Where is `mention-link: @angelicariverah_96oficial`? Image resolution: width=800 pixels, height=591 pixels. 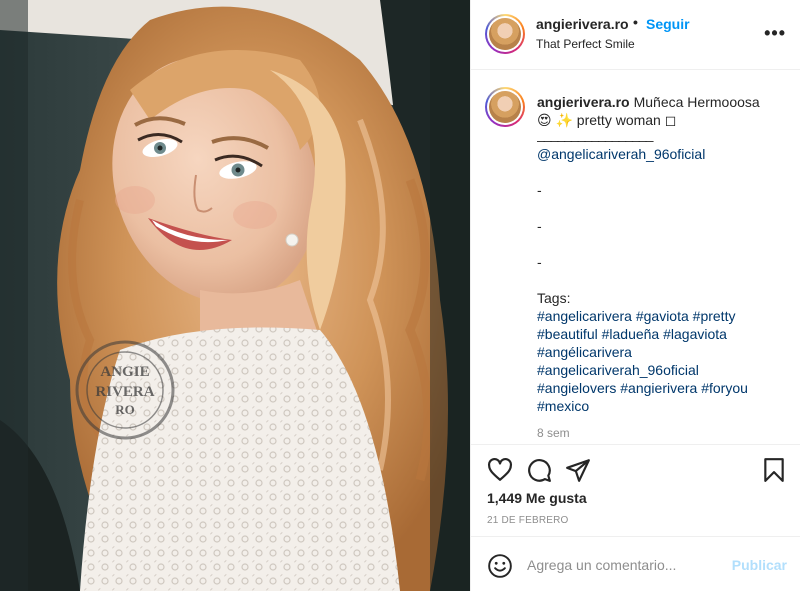 mention-link: @angelicariverah_96oficial is located at coordinates (621, 154).